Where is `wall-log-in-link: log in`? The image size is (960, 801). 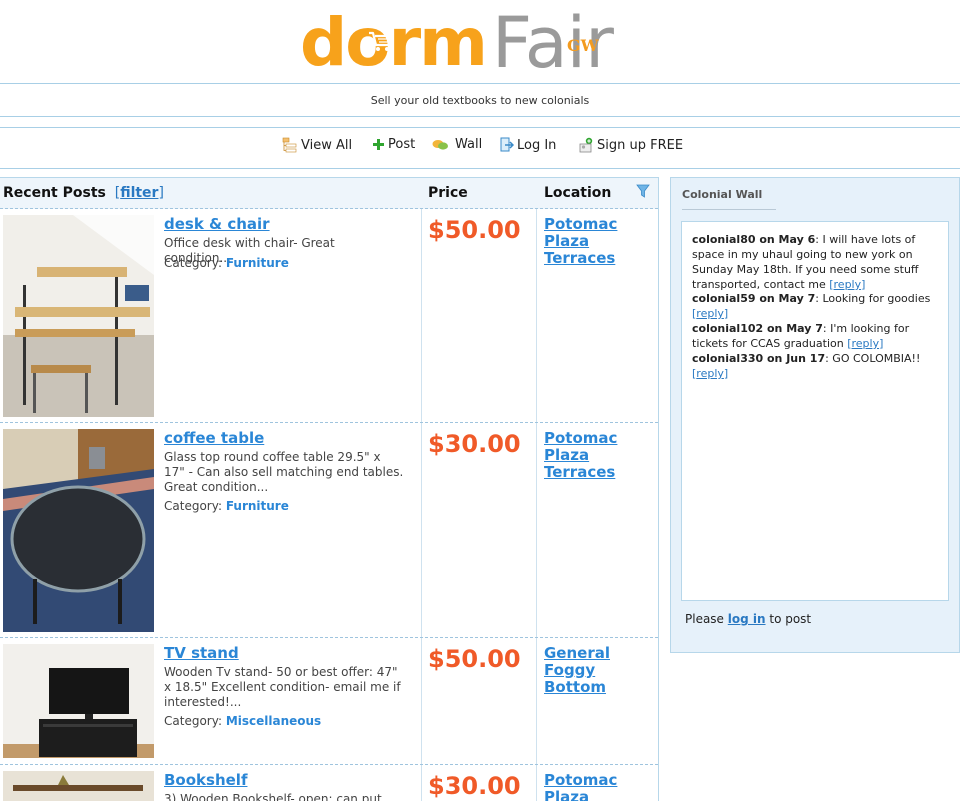 wall-log-in-link: log in is located at coordinates (747, 619).